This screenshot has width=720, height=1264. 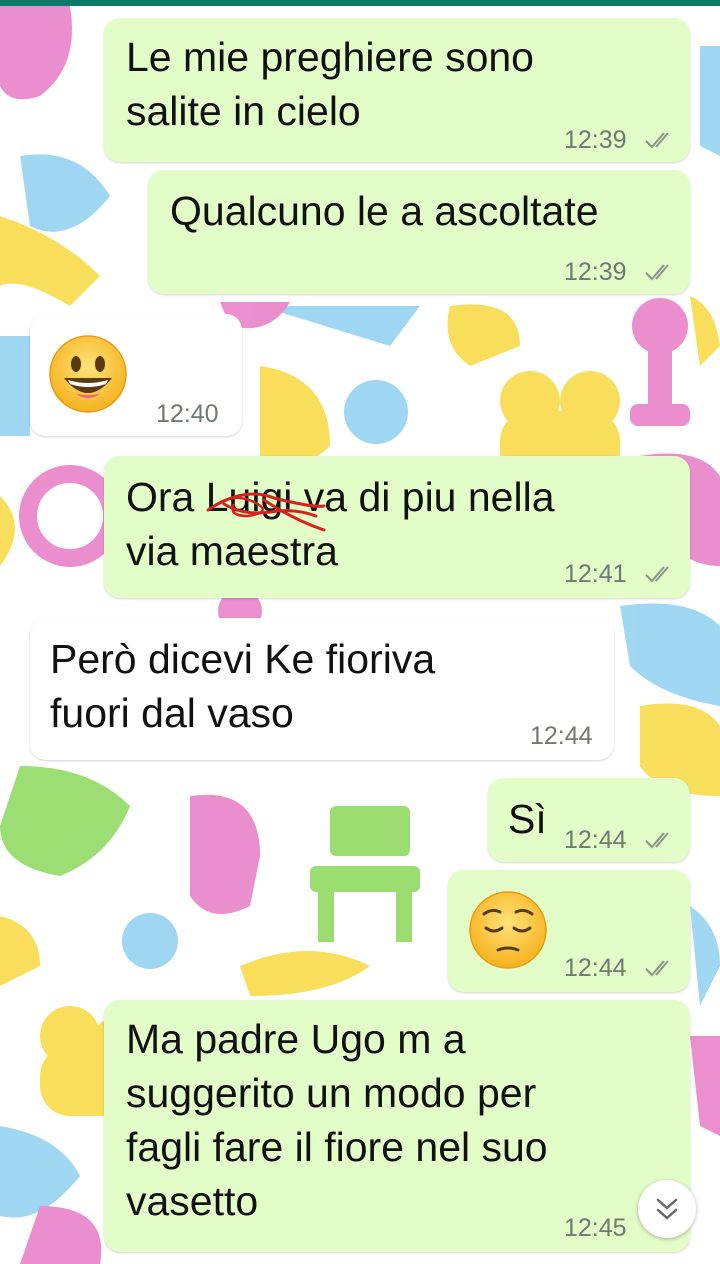 What do you see at coordinates (595, 574) in the screenshot?
I see `message-time: 12:41` at bounding box center [595, 574].